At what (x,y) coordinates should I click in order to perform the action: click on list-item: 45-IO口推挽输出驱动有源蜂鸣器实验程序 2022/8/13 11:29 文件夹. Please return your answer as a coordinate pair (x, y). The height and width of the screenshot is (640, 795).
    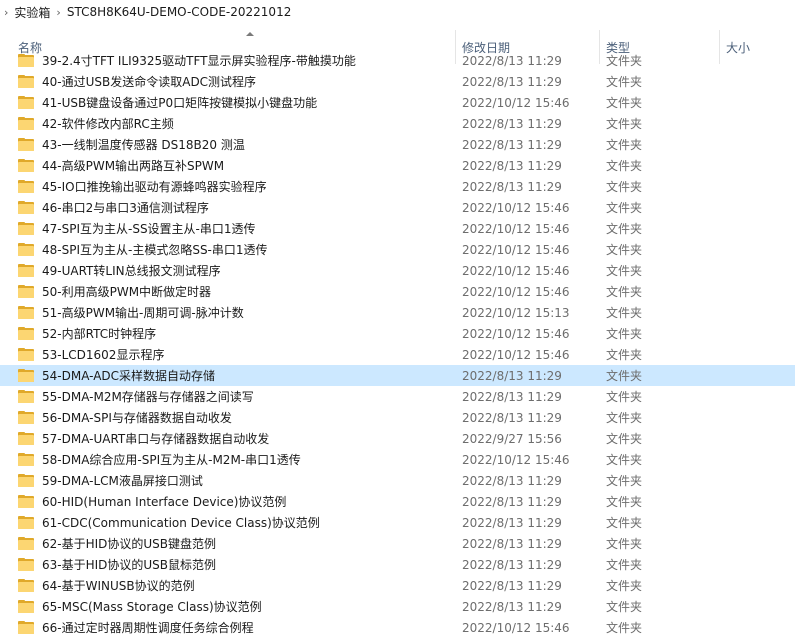
    Looking at the image, I should click on (397, 186).